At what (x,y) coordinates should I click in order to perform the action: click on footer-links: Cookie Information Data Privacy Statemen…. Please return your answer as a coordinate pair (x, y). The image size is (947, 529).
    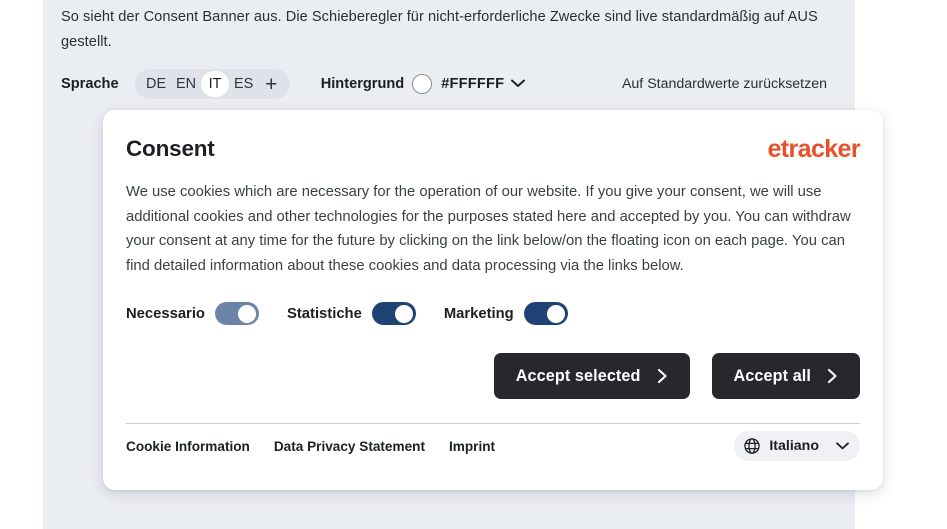
    Looking at the image, I should click on (310, 446).